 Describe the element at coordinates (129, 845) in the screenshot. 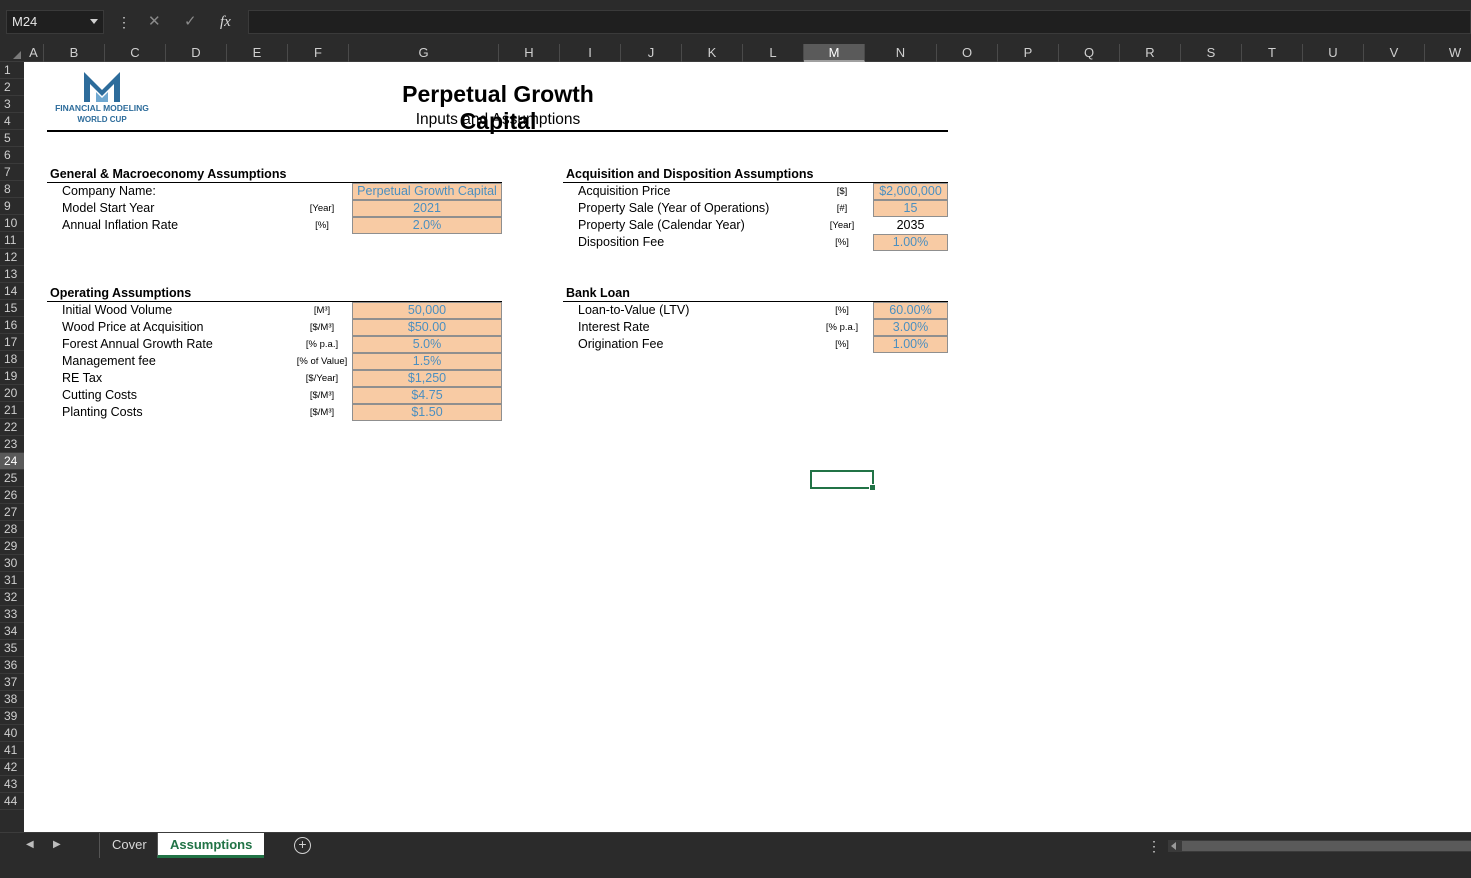

I see `sheet-tab-cover: Cover` at that location.